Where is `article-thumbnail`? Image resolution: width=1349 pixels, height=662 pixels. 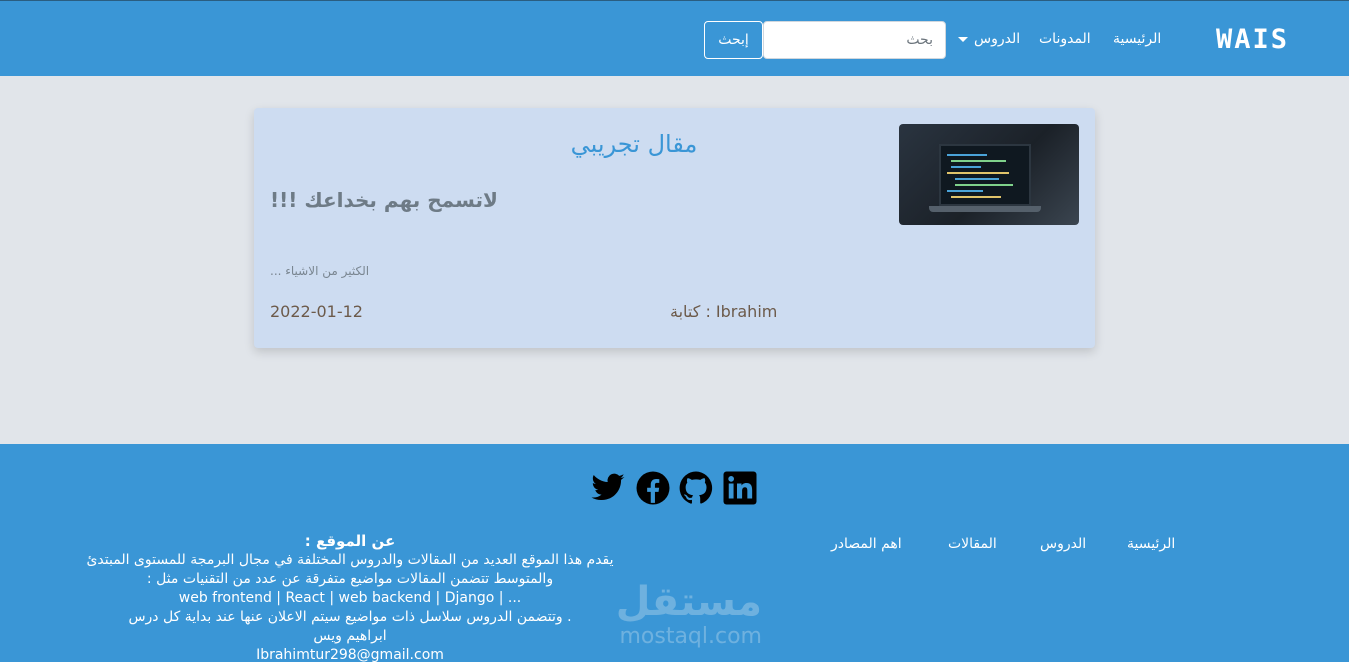
article-thumbnail is located at coordinates (989, 174).